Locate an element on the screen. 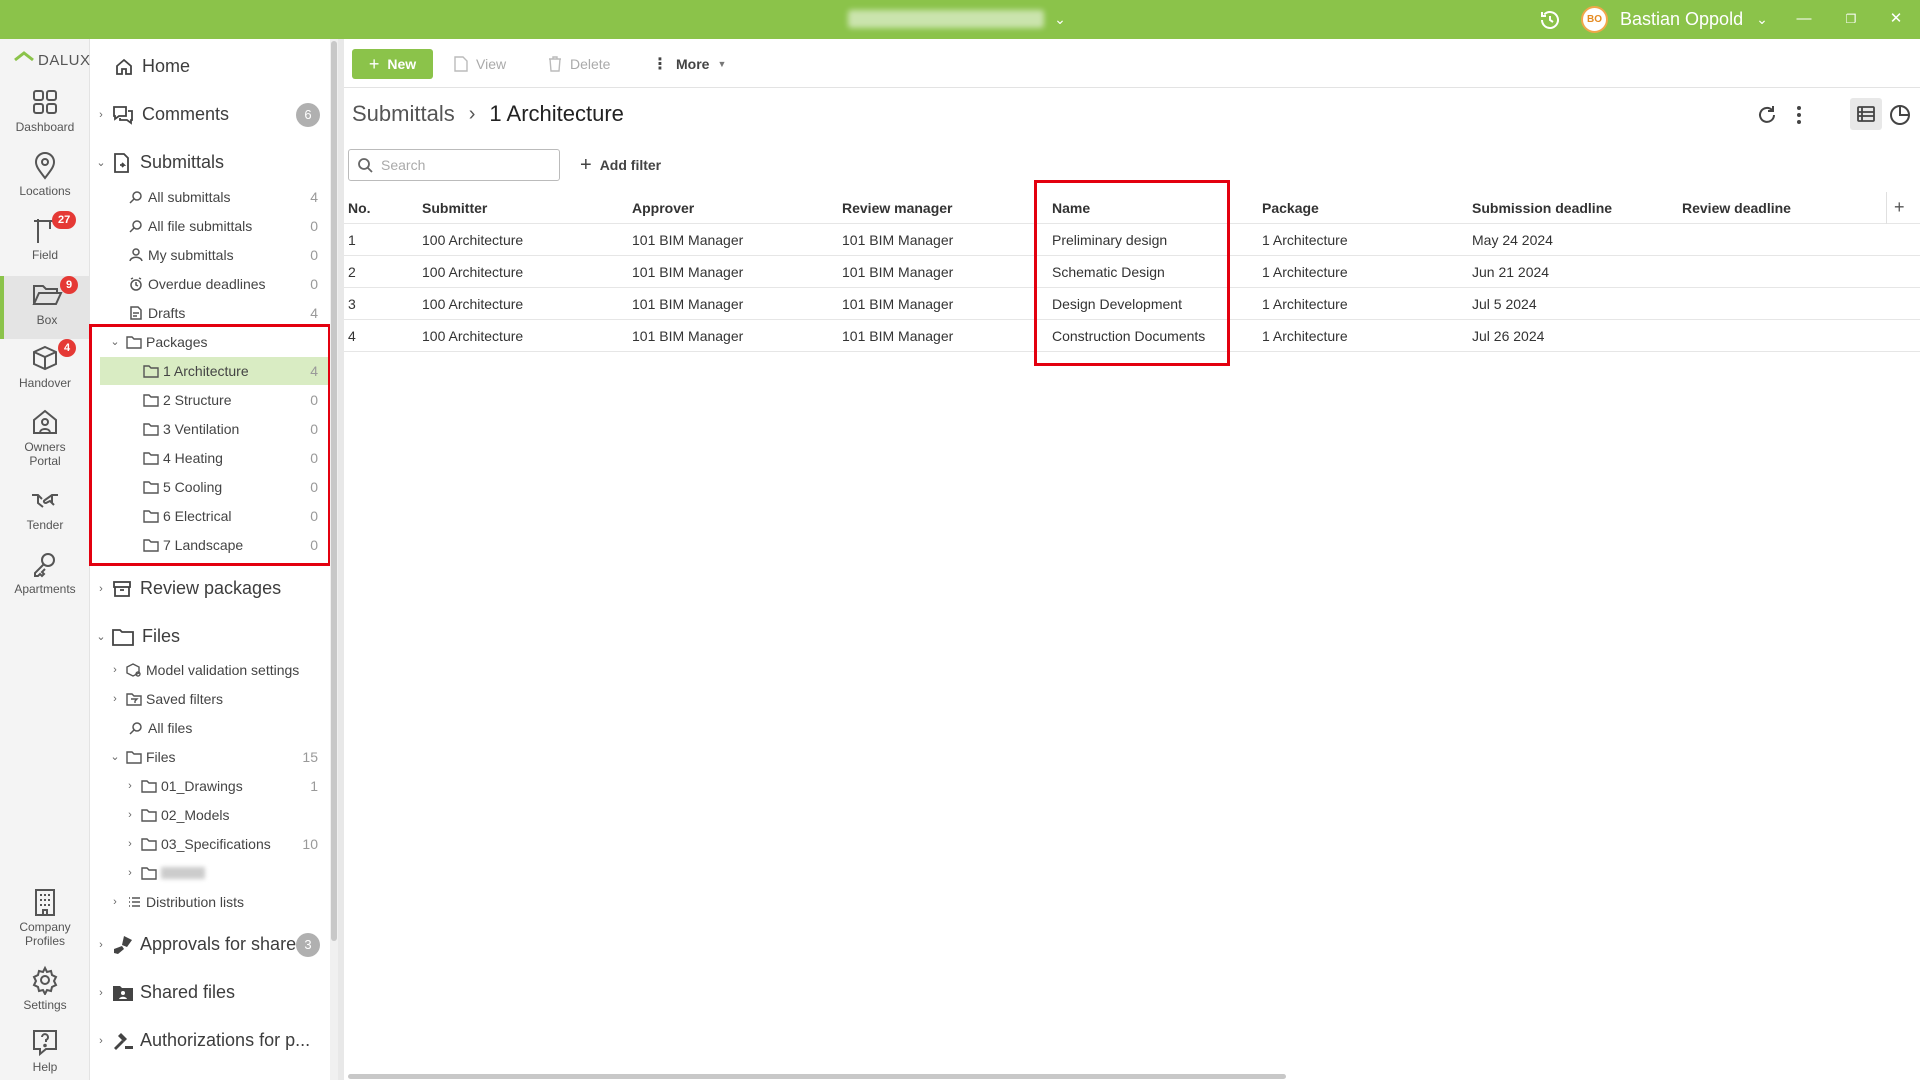  user-name: Bastian Oppold is located at coordinates (1681, 19).